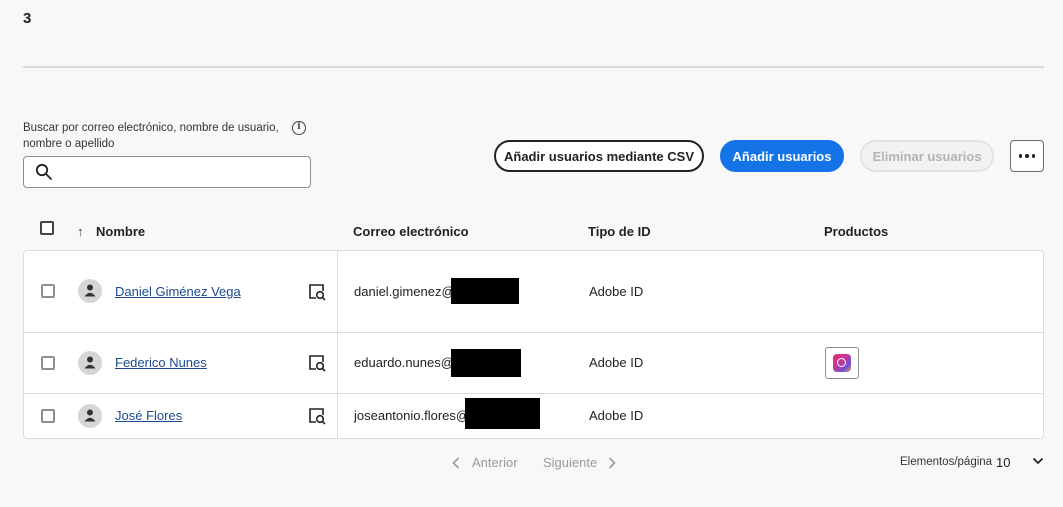 The height and width of the screenshot is (507, 1063). I want to click on user-name-link: Federico Nunes, so click(161, 362).